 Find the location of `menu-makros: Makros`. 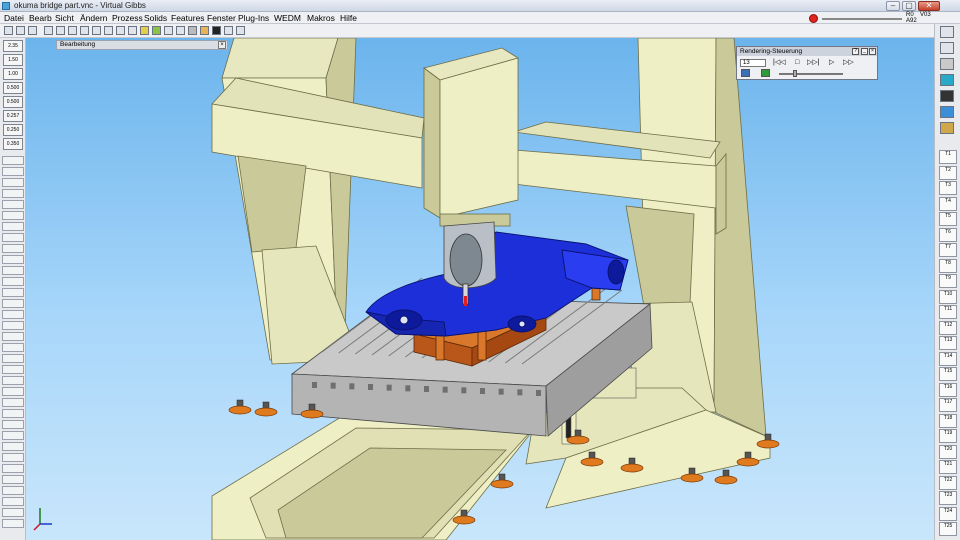

menu-makros: Makros is located at coordinates (321, 18).